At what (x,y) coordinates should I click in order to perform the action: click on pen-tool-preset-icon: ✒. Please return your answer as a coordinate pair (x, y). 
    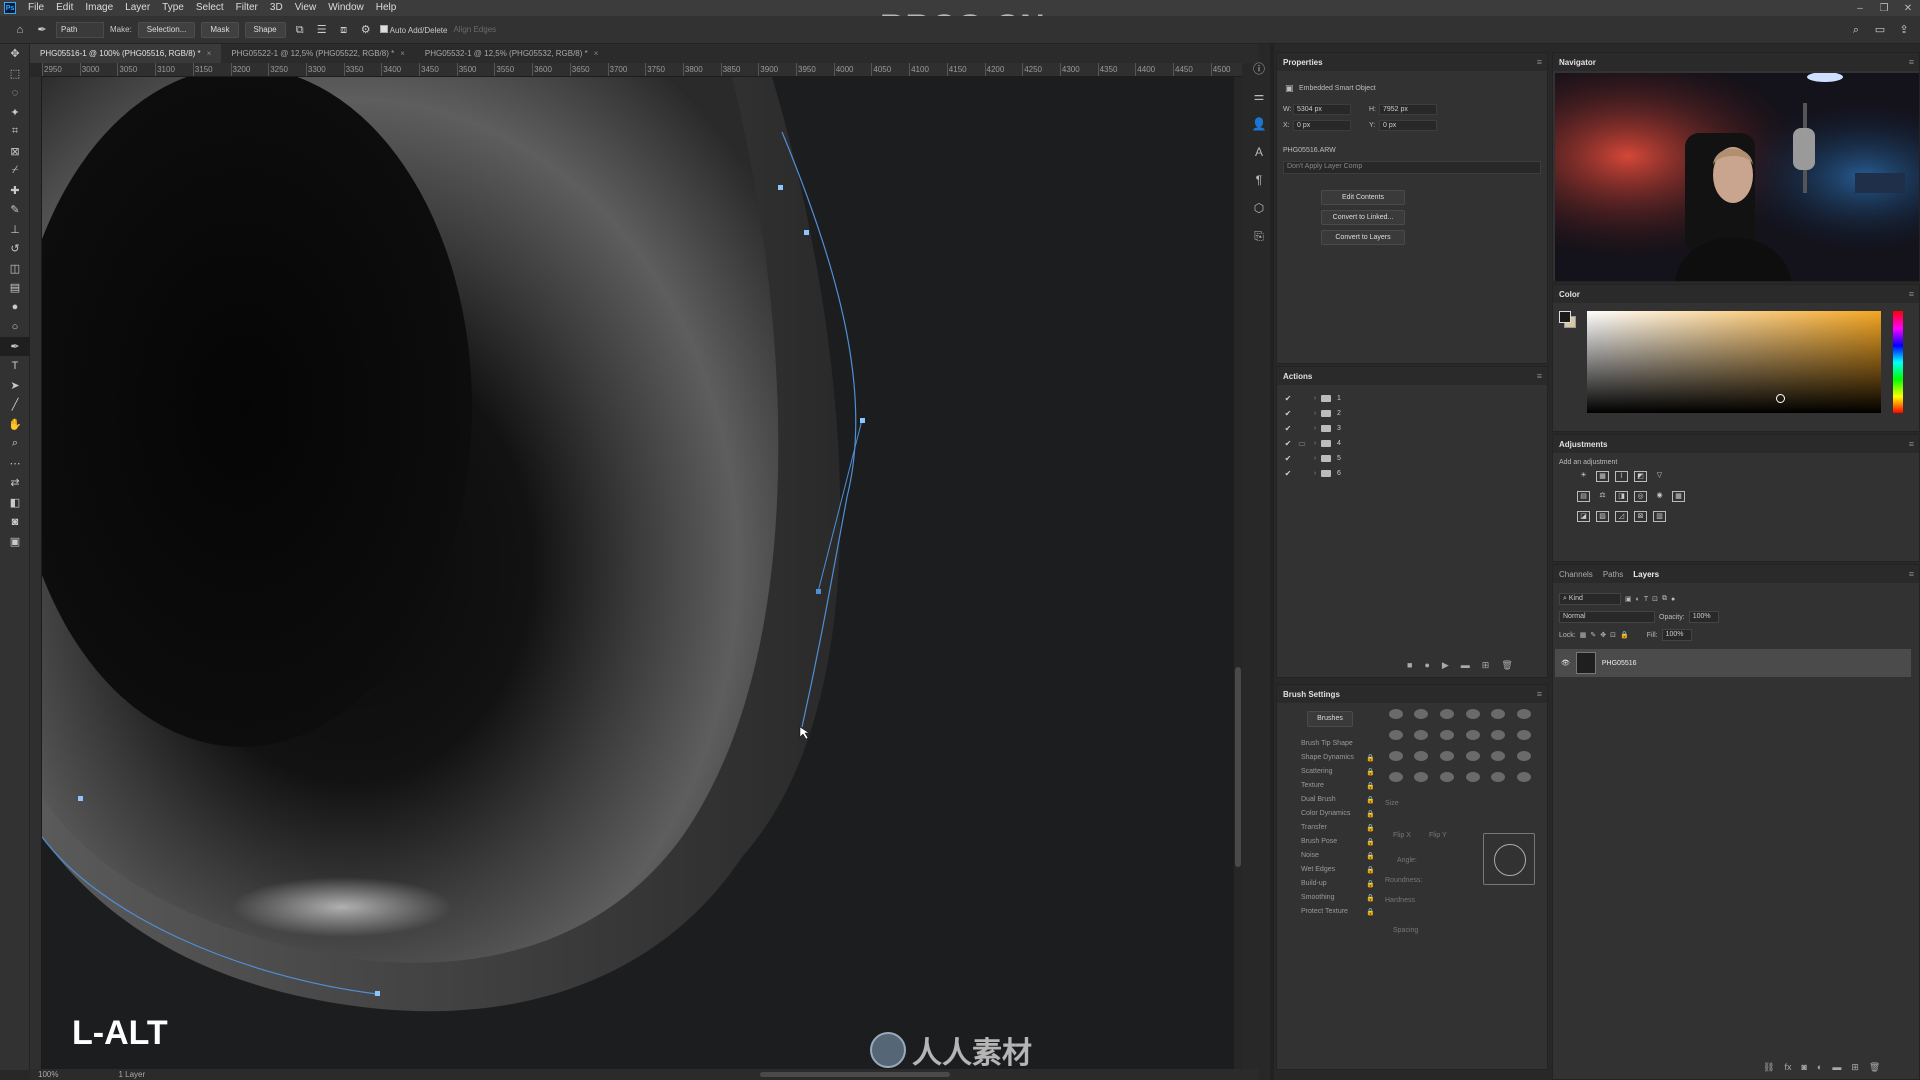
    Looking at the image, I should click on (42, 30).